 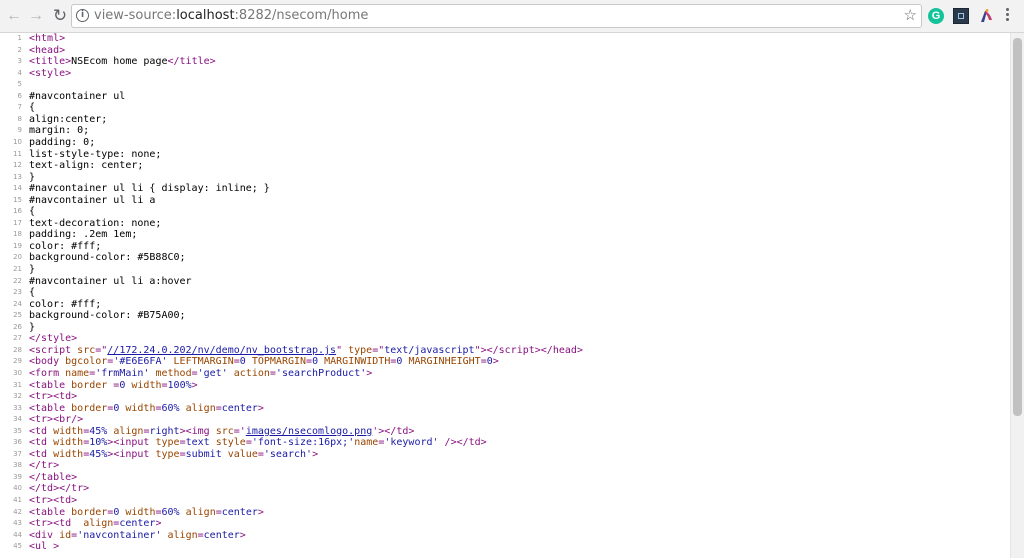 What do you see at coordinates (17, 234) in the screenshot?
I see `line-number: 18` at bounding box center [17, 234].